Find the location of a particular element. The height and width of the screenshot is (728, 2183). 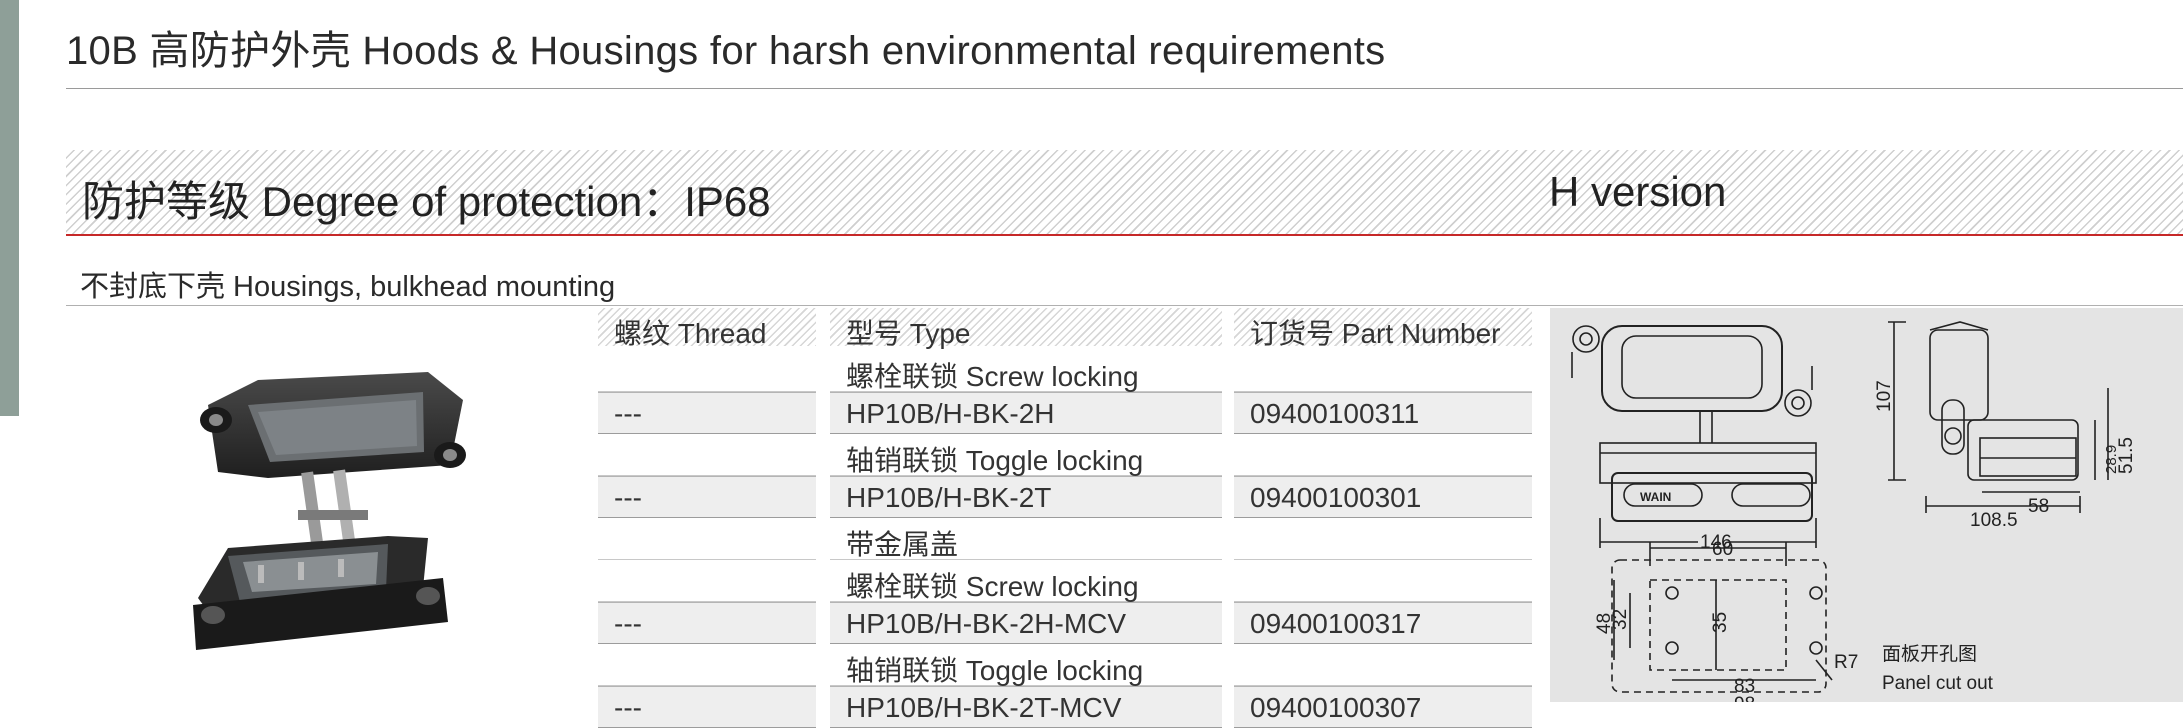

header-part-number-label: 订货号 Part Number is located at coordinates (1375, 333).